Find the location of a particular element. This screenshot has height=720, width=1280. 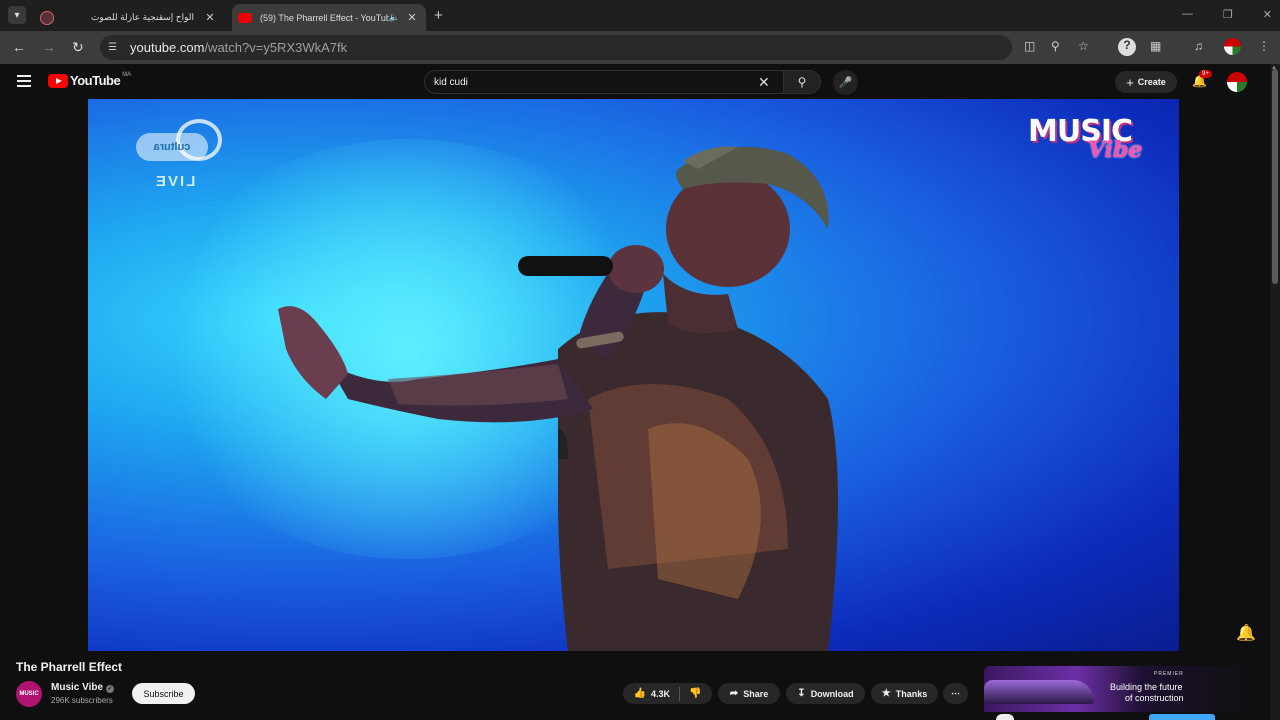

ad-brand: PREMIER is located at coordinates (1169, 674).